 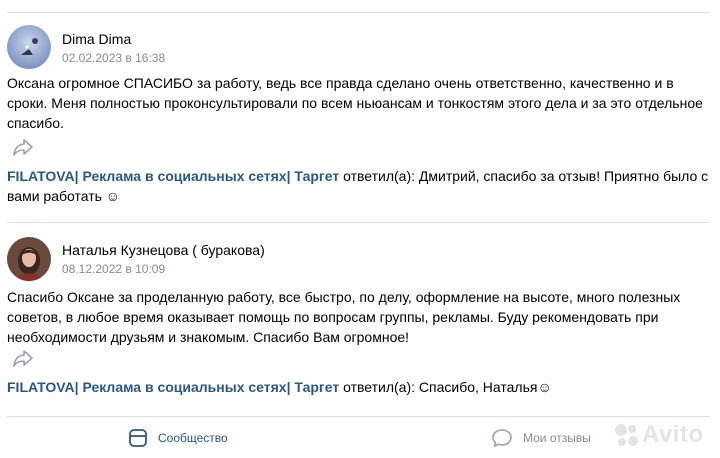 I want to click on review-divider, so click(x=358, y=222).